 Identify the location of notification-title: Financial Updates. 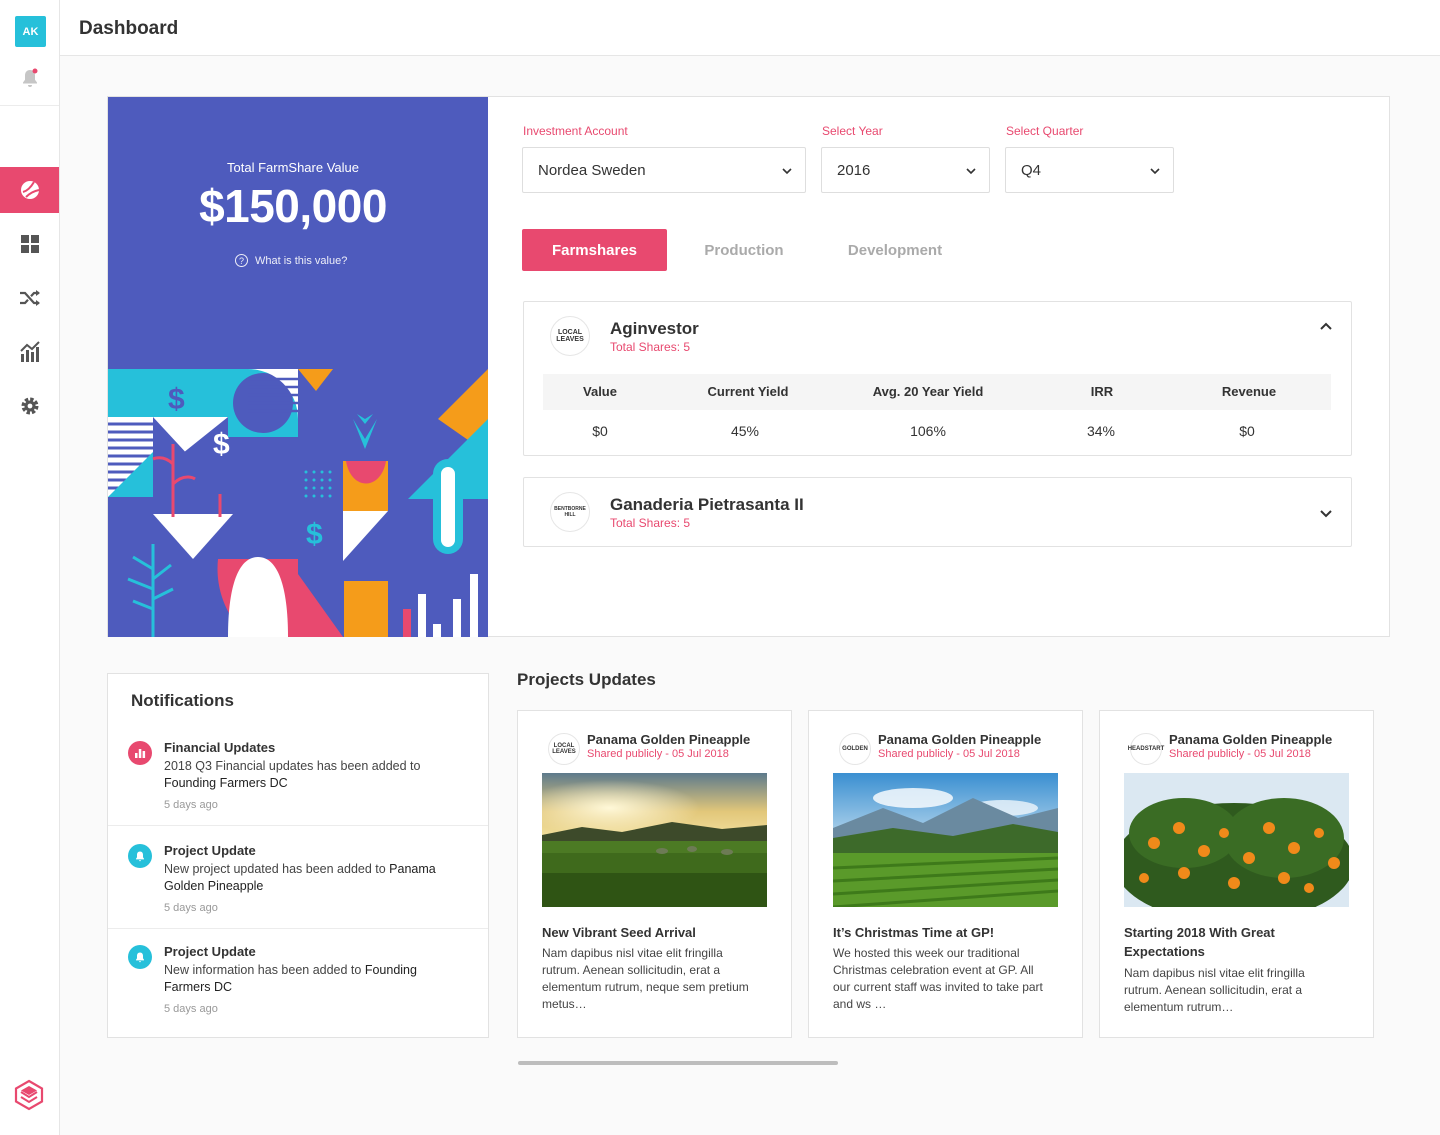
(220, 747).